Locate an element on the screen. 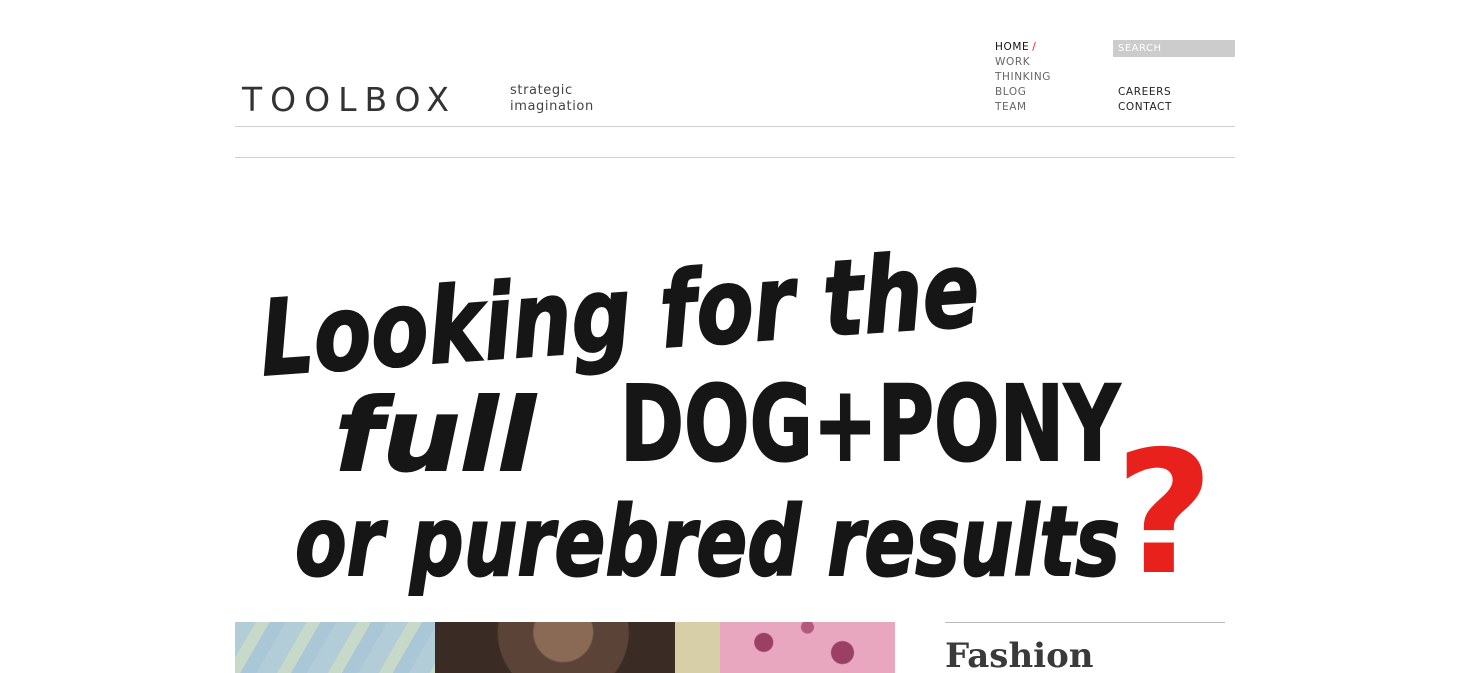 This screenshot has height=673, width=1469. logo: TOOLBOX is located at coordinates (349, 100).